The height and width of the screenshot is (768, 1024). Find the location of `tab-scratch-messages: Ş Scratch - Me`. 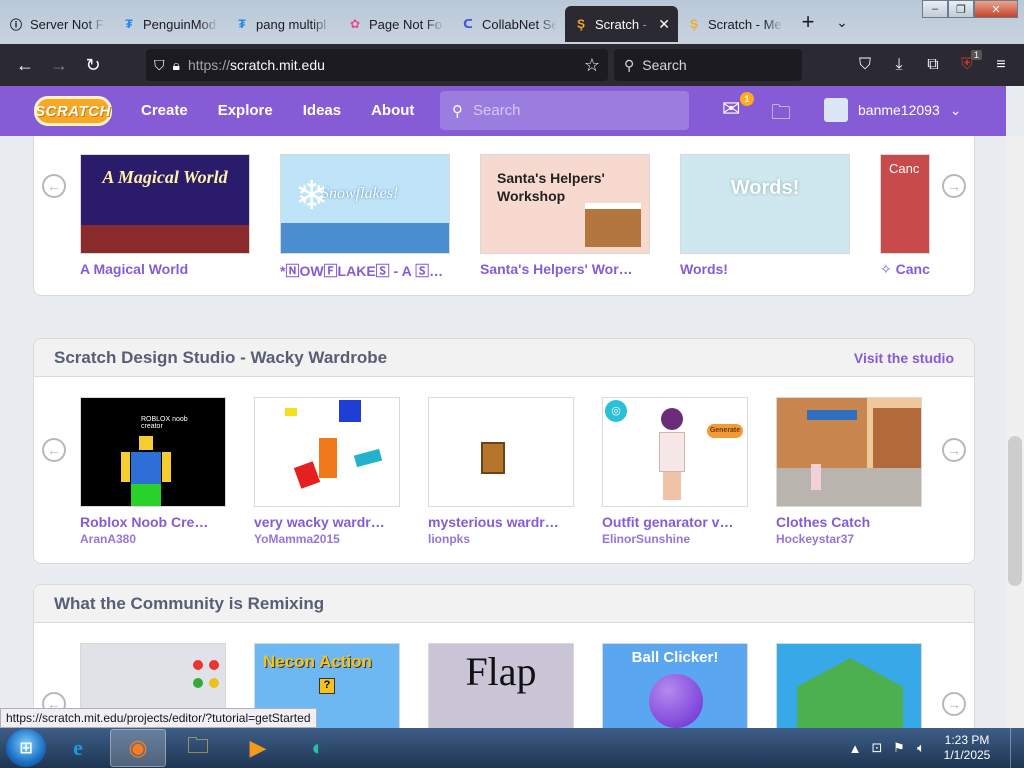

tab-scratch-messages: Ş Scratch - Me is located at coordinates (734, 24).